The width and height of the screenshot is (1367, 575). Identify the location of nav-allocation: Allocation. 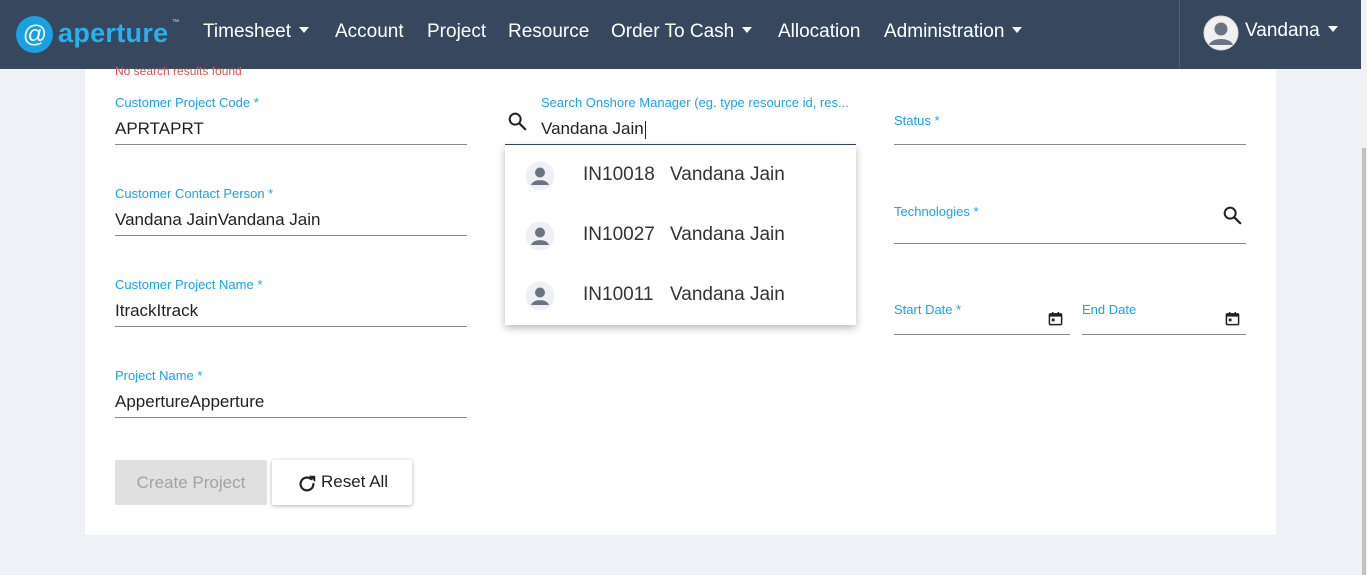
(819, 32).